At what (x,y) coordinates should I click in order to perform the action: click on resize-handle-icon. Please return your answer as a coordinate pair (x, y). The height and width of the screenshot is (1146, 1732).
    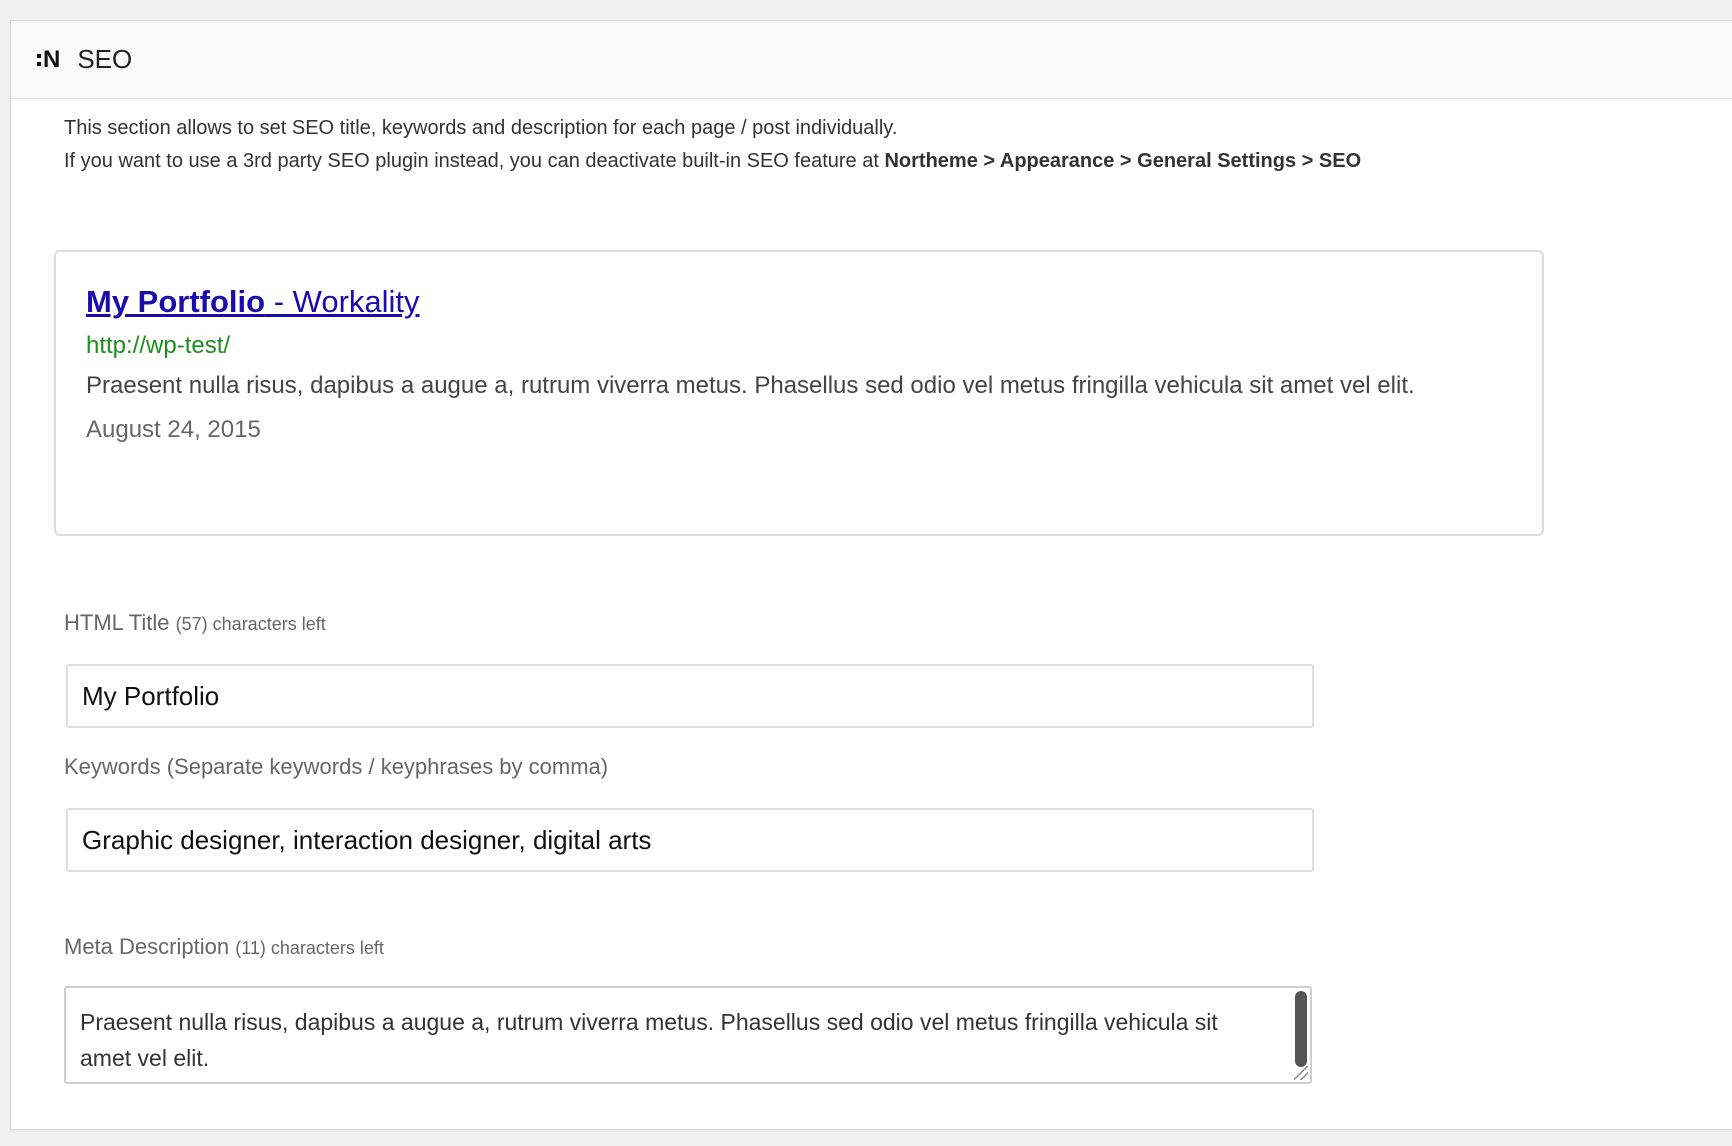
    Looking at the image, I should click on (1301, 1073).